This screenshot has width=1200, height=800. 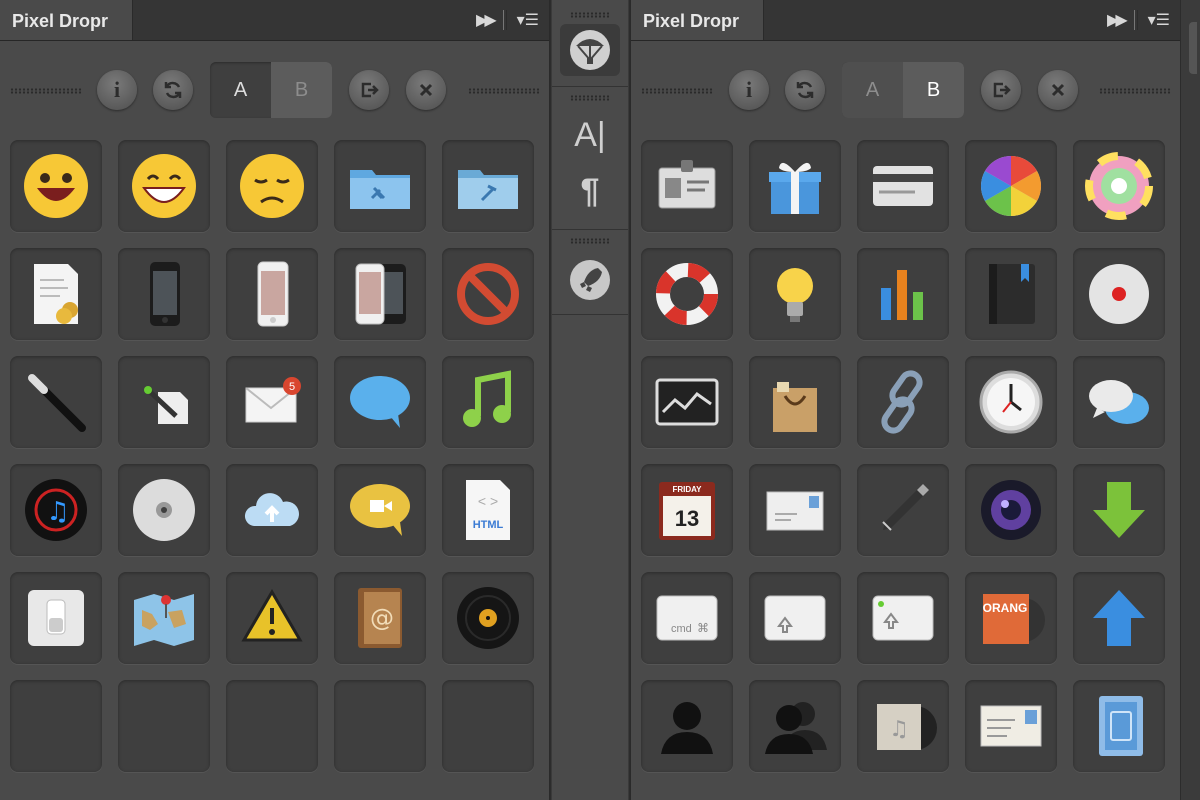 I want to click on notebook-icon, so click(x=1012, y=294).